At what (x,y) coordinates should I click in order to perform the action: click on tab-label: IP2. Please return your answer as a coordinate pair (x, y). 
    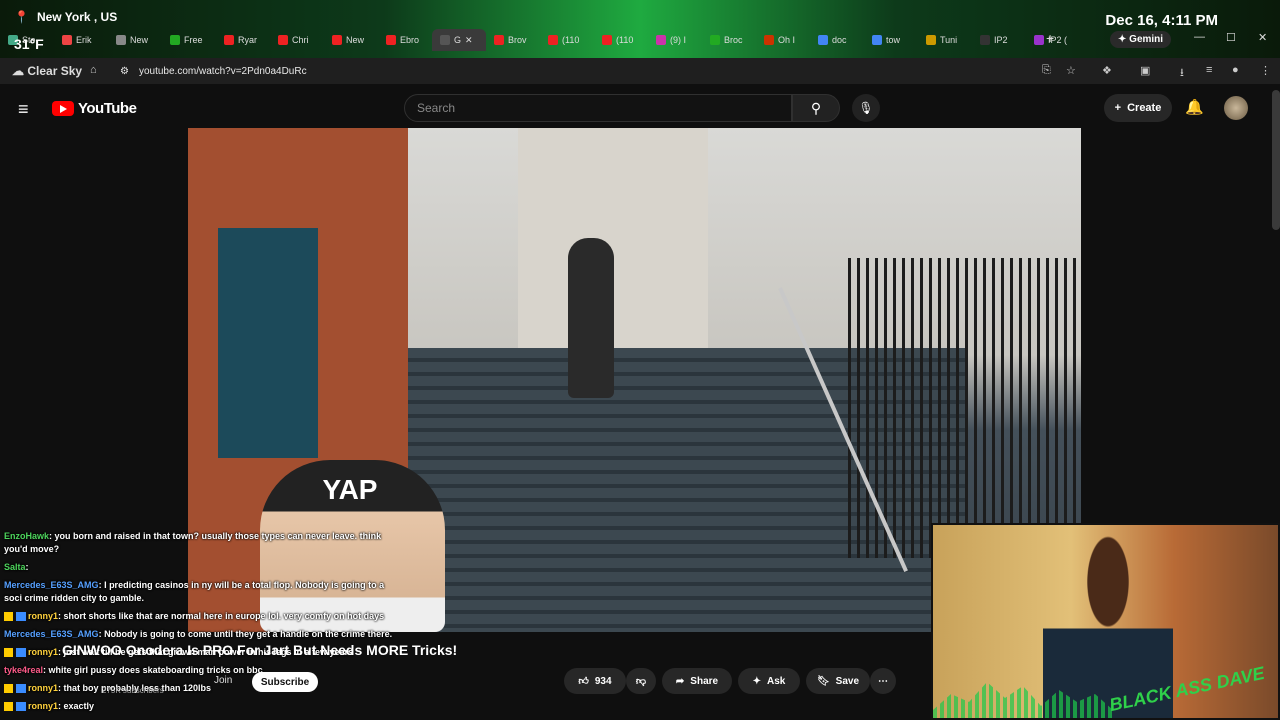
    Looking at the image, I should click on (1001, 40).